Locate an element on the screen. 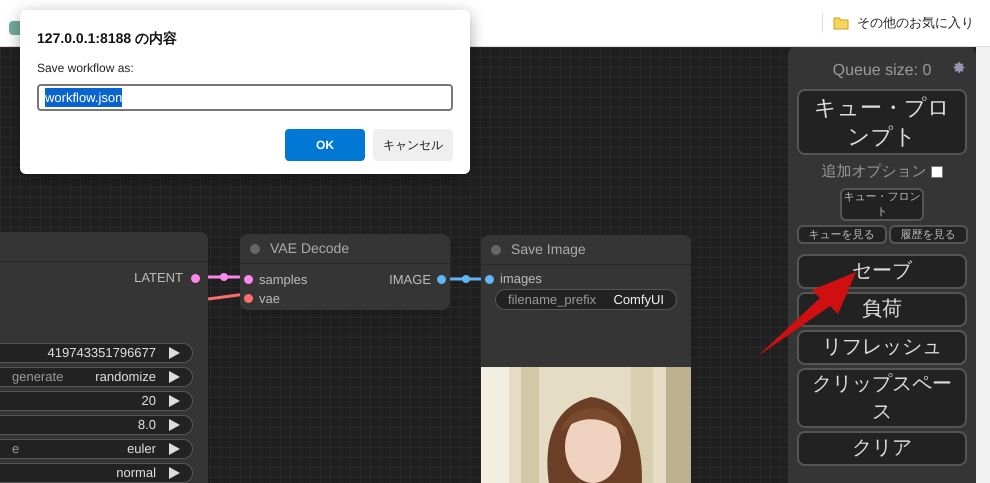 The width and height of the screenshot is (990, 483). widget-field: 8.0 is located at coordinates (96, 425).